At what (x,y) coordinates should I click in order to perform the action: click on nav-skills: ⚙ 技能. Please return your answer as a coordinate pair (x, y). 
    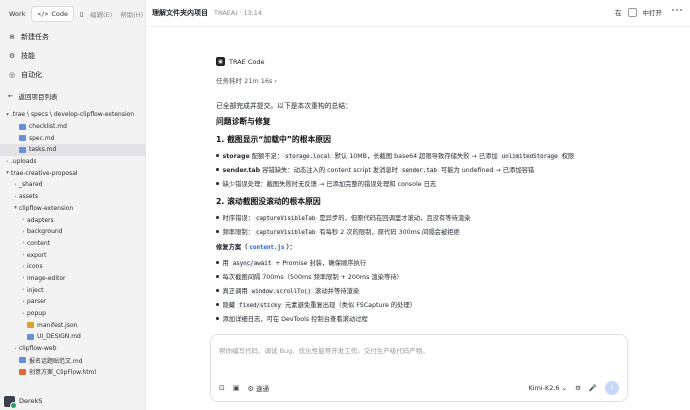
    Looking at the image, I should click on (73, 55).